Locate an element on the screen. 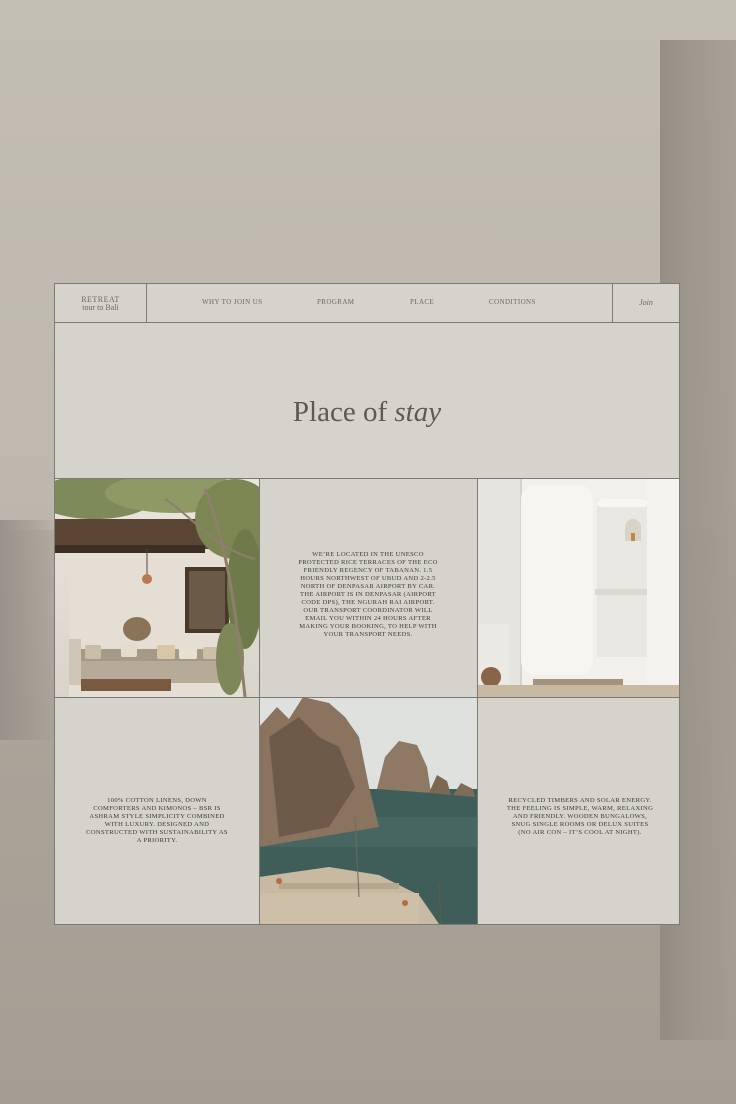  white-bathroom-illustration is located at coordinates (578, 588).